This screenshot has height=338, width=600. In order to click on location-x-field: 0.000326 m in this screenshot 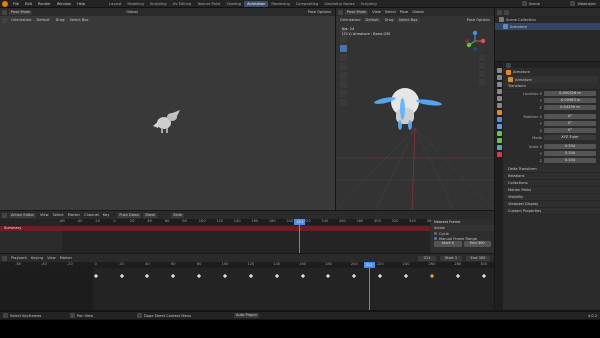, I will do `click(570, 93)`.